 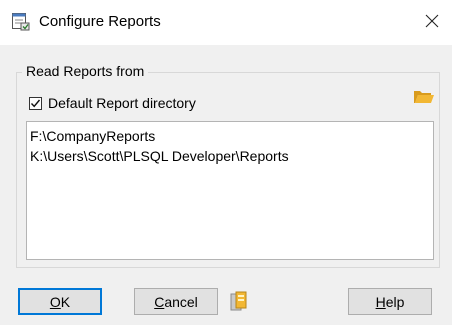 I want to click on ok-rest: K, so click(x=65, y=301).